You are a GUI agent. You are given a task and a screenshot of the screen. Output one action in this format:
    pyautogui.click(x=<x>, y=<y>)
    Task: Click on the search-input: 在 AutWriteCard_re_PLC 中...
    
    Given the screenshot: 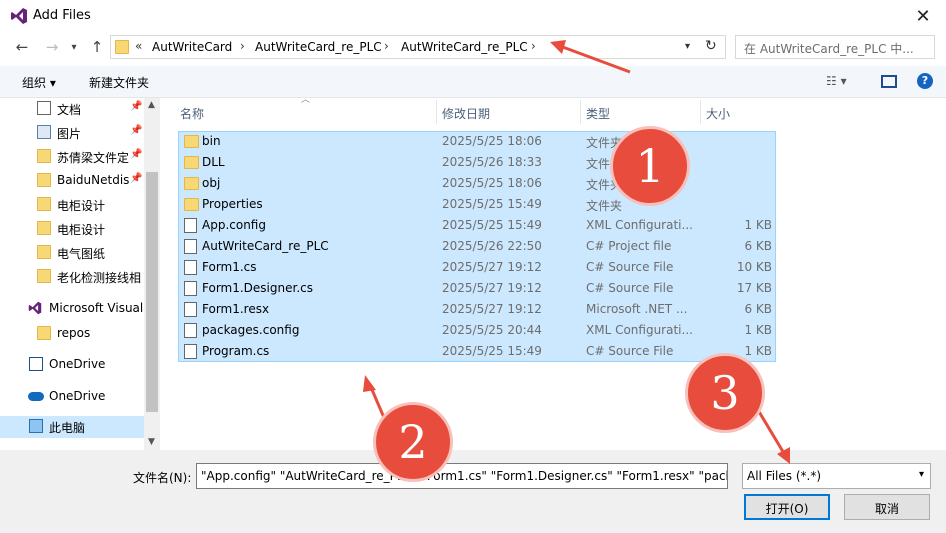 What is the action you would take?
    pyautogui.click(x=835, y=47)
    